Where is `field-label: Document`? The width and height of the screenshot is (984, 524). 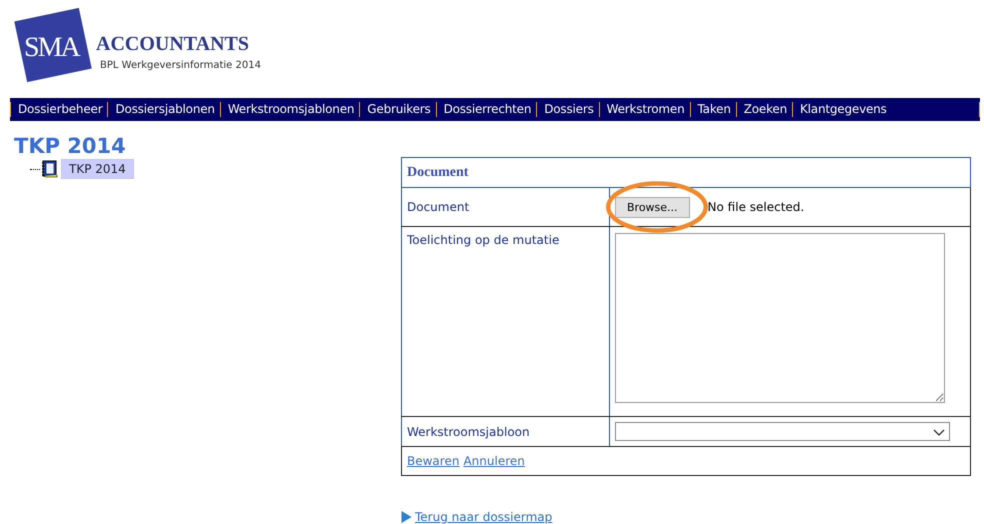 field-label: Document is located at coordinates (438, 207).